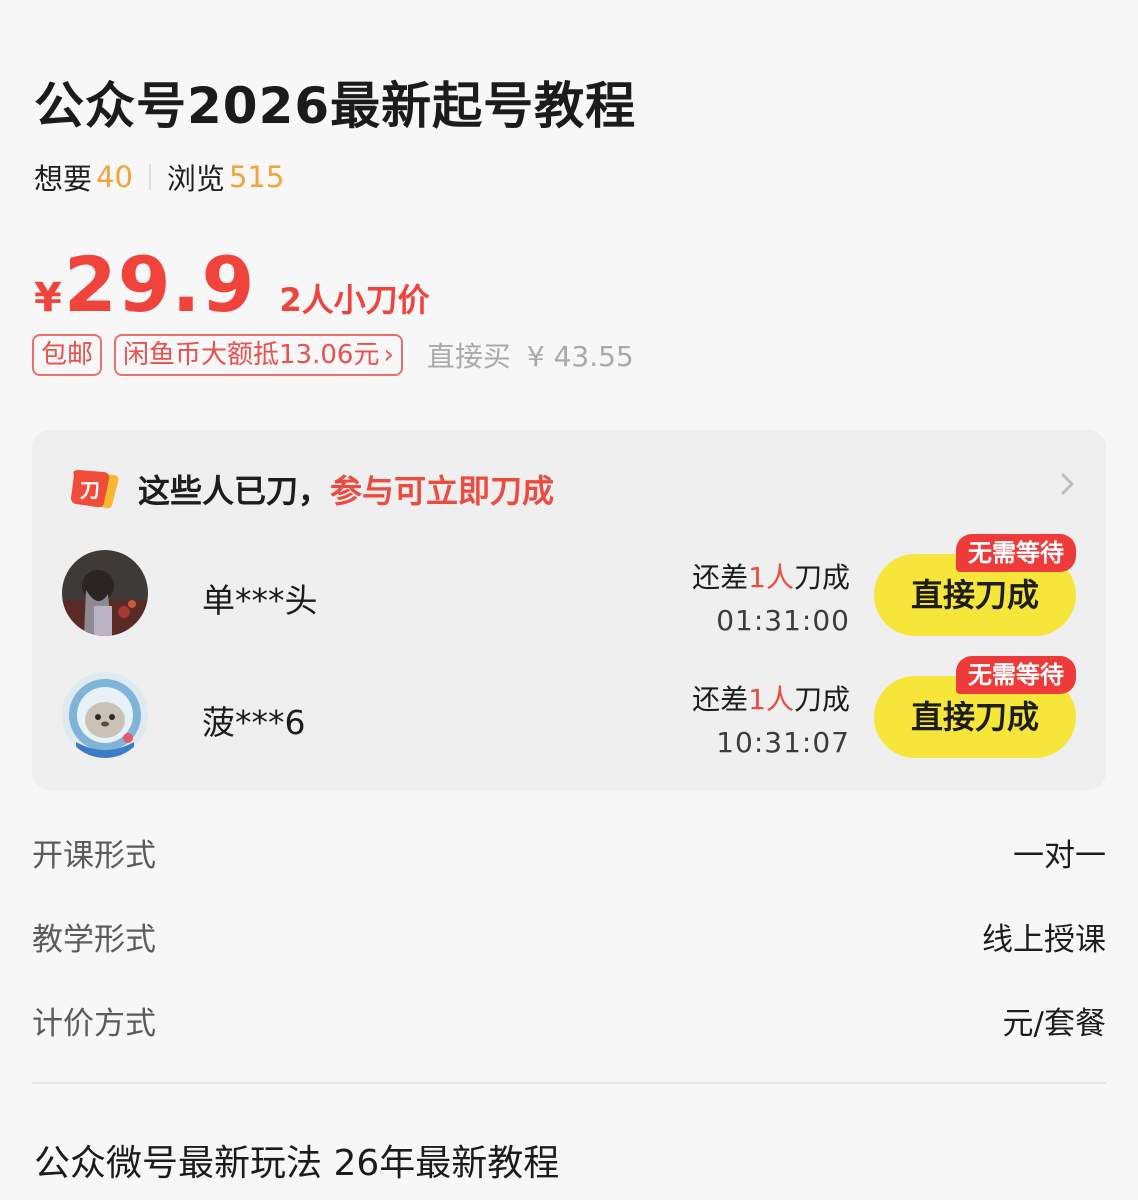  Describe the element at coordinates (90, 490) in the screenshot. I see `svg-text: 刀` at that location.